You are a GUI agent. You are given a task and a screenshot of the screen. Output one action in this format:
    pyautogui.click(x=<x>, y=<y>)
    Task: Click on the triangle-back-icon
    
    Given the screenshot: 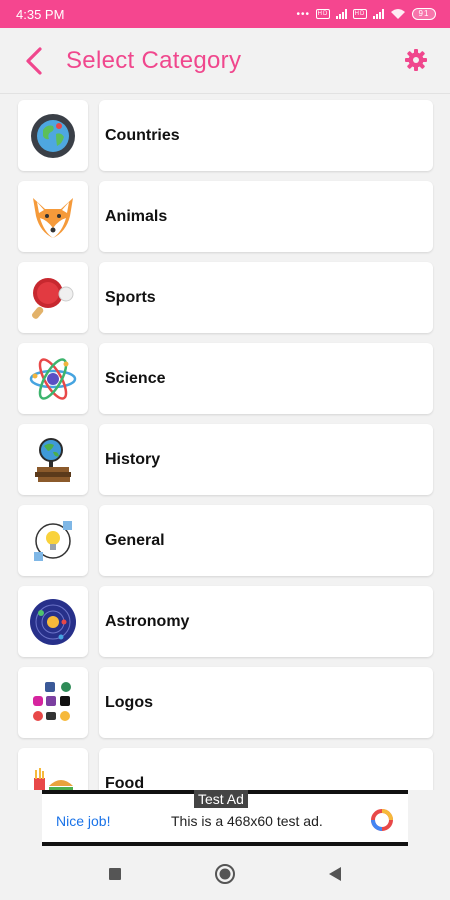 What is the action you would take?
    pyautogui.click(x=335, y=874)
    